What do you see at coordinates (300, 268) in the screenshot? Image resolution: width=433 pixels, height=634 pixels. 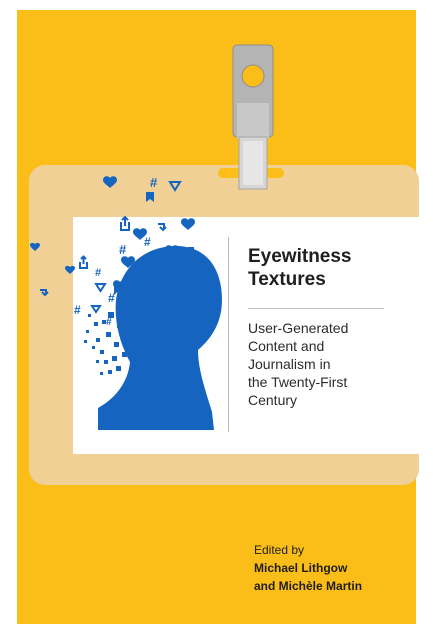 I see `book-title: Eyewitness Textures` at bounding box center [300, 268].